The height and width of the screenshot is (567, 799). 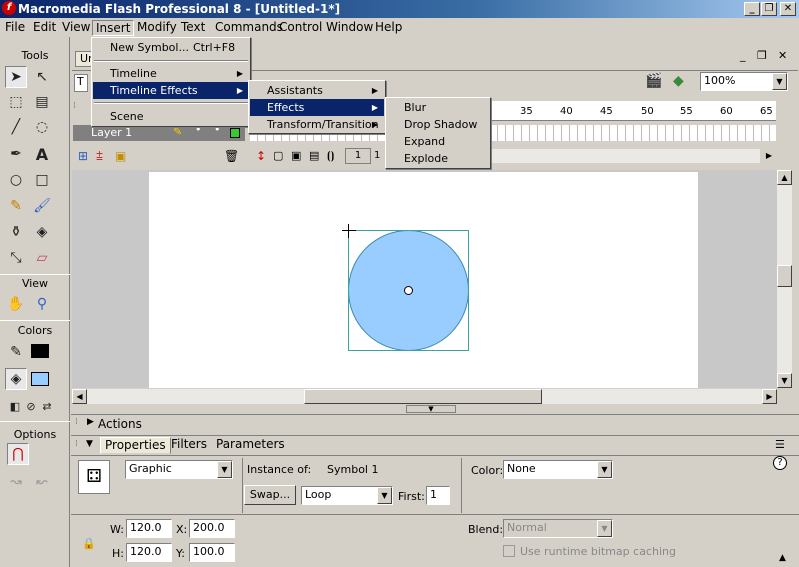 What do you see at coordinates (16, 102) in the screenshot?
I see `free-transform-tool-icon: ⬚` at bounding box center [16, 102].